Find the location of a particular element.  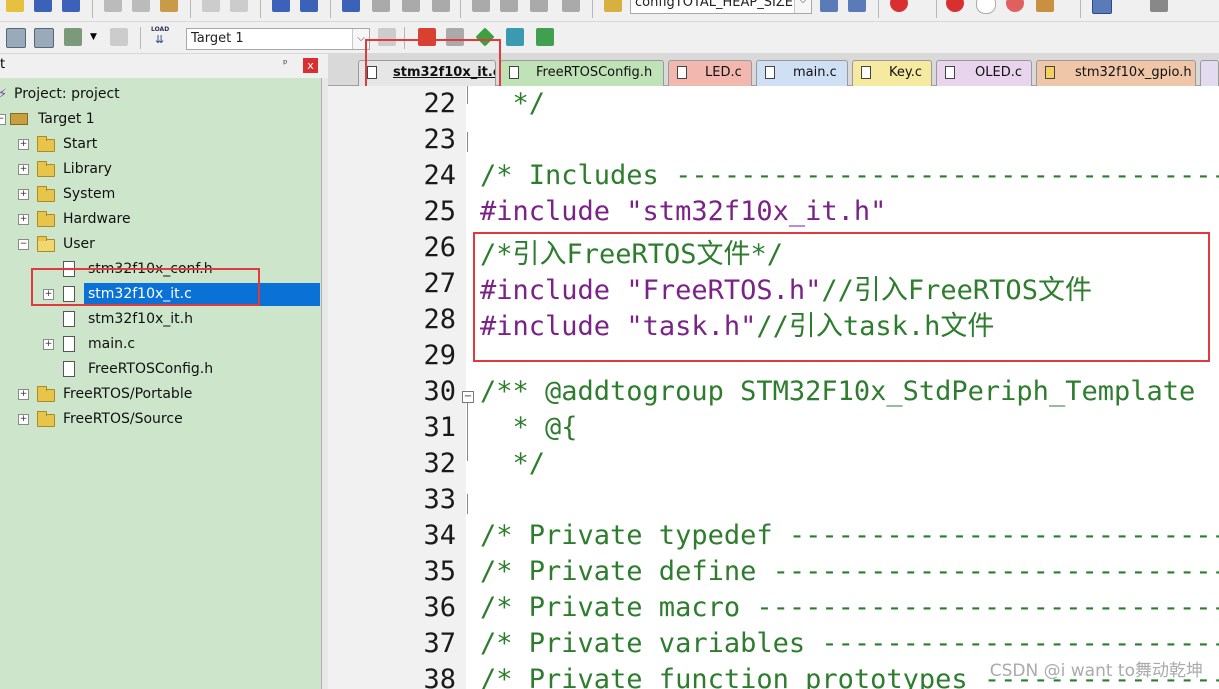

debug-session-icon is located at coordinates (899, 6).